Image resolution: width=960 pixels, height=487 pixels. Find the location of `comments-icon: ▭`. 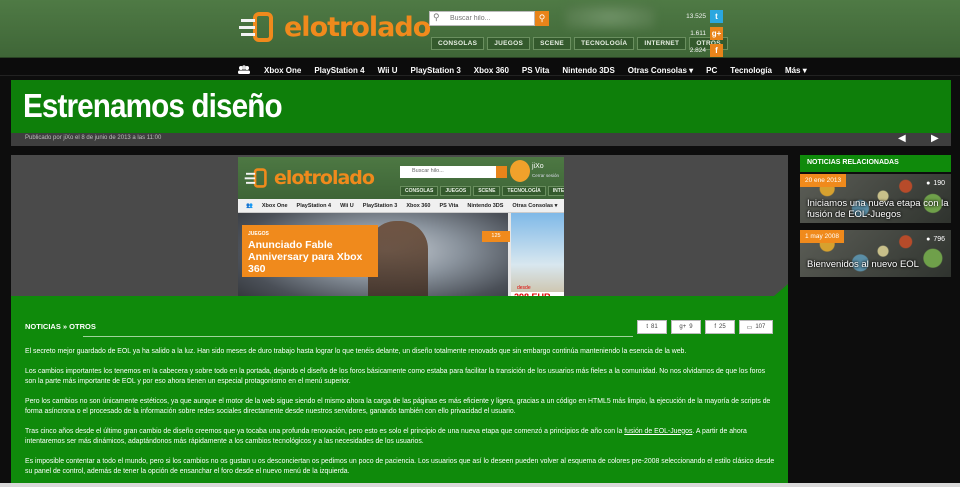

comments-icon: ▭ is located at coordinates (749, 327).